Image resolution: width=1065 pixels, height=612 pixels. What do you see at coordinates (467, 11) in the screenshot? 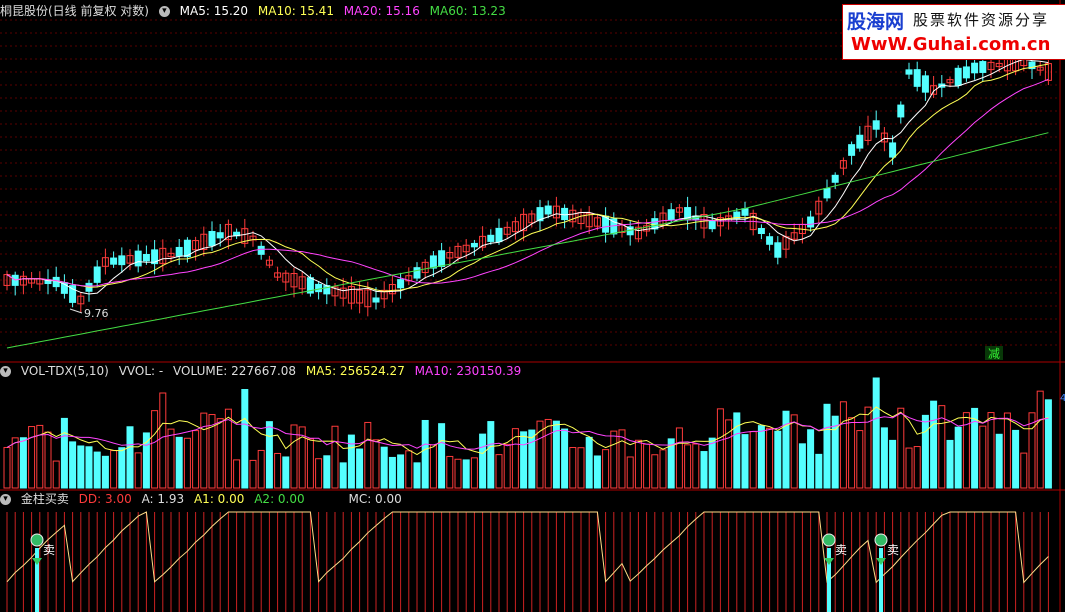
I see `ma60-value: MA60: 13.23` at bounding box center [467, 11].